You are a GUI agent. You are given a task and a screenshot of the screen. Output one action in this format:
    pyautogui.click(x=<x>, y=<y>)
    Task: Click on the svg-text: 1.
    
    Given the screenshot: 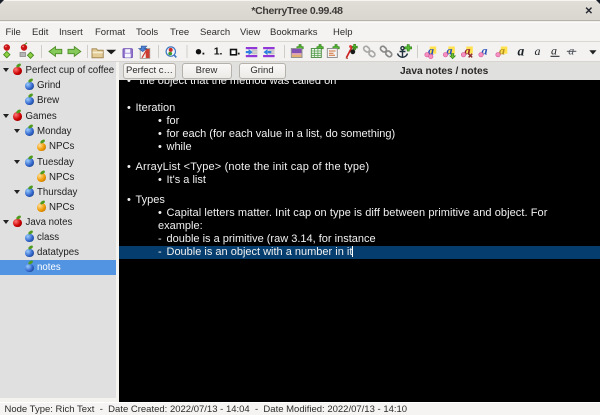 What is the action you would take?
    pyautogui.click(x=218, y=52)
    